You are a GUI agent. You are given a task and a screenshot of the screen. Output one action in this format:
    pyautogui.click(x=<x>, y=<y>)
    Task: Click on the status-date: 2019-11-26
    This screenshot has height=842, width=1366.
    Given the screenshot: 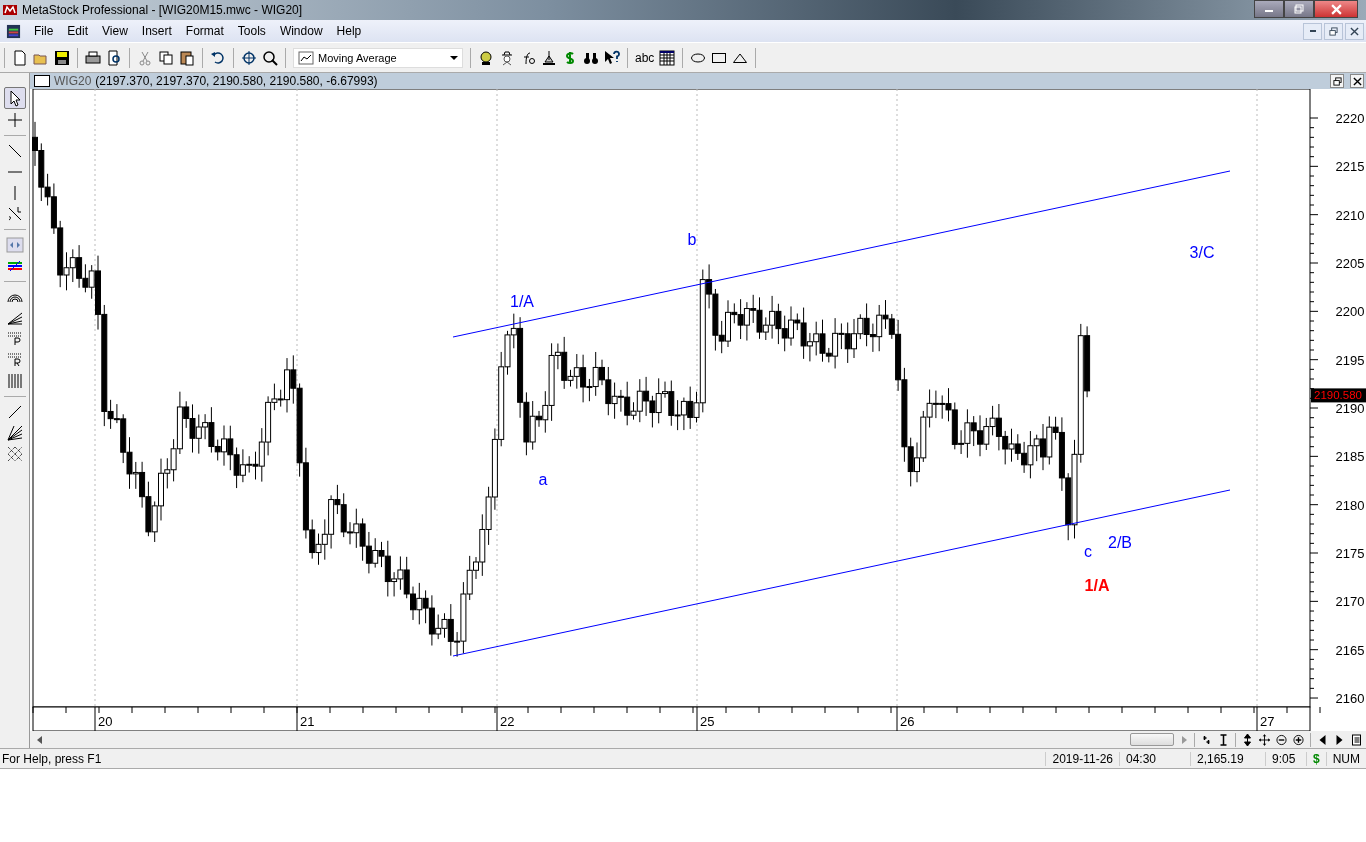 What is the action you would take?
    pyautogui.click(x=1082, y=758)
    